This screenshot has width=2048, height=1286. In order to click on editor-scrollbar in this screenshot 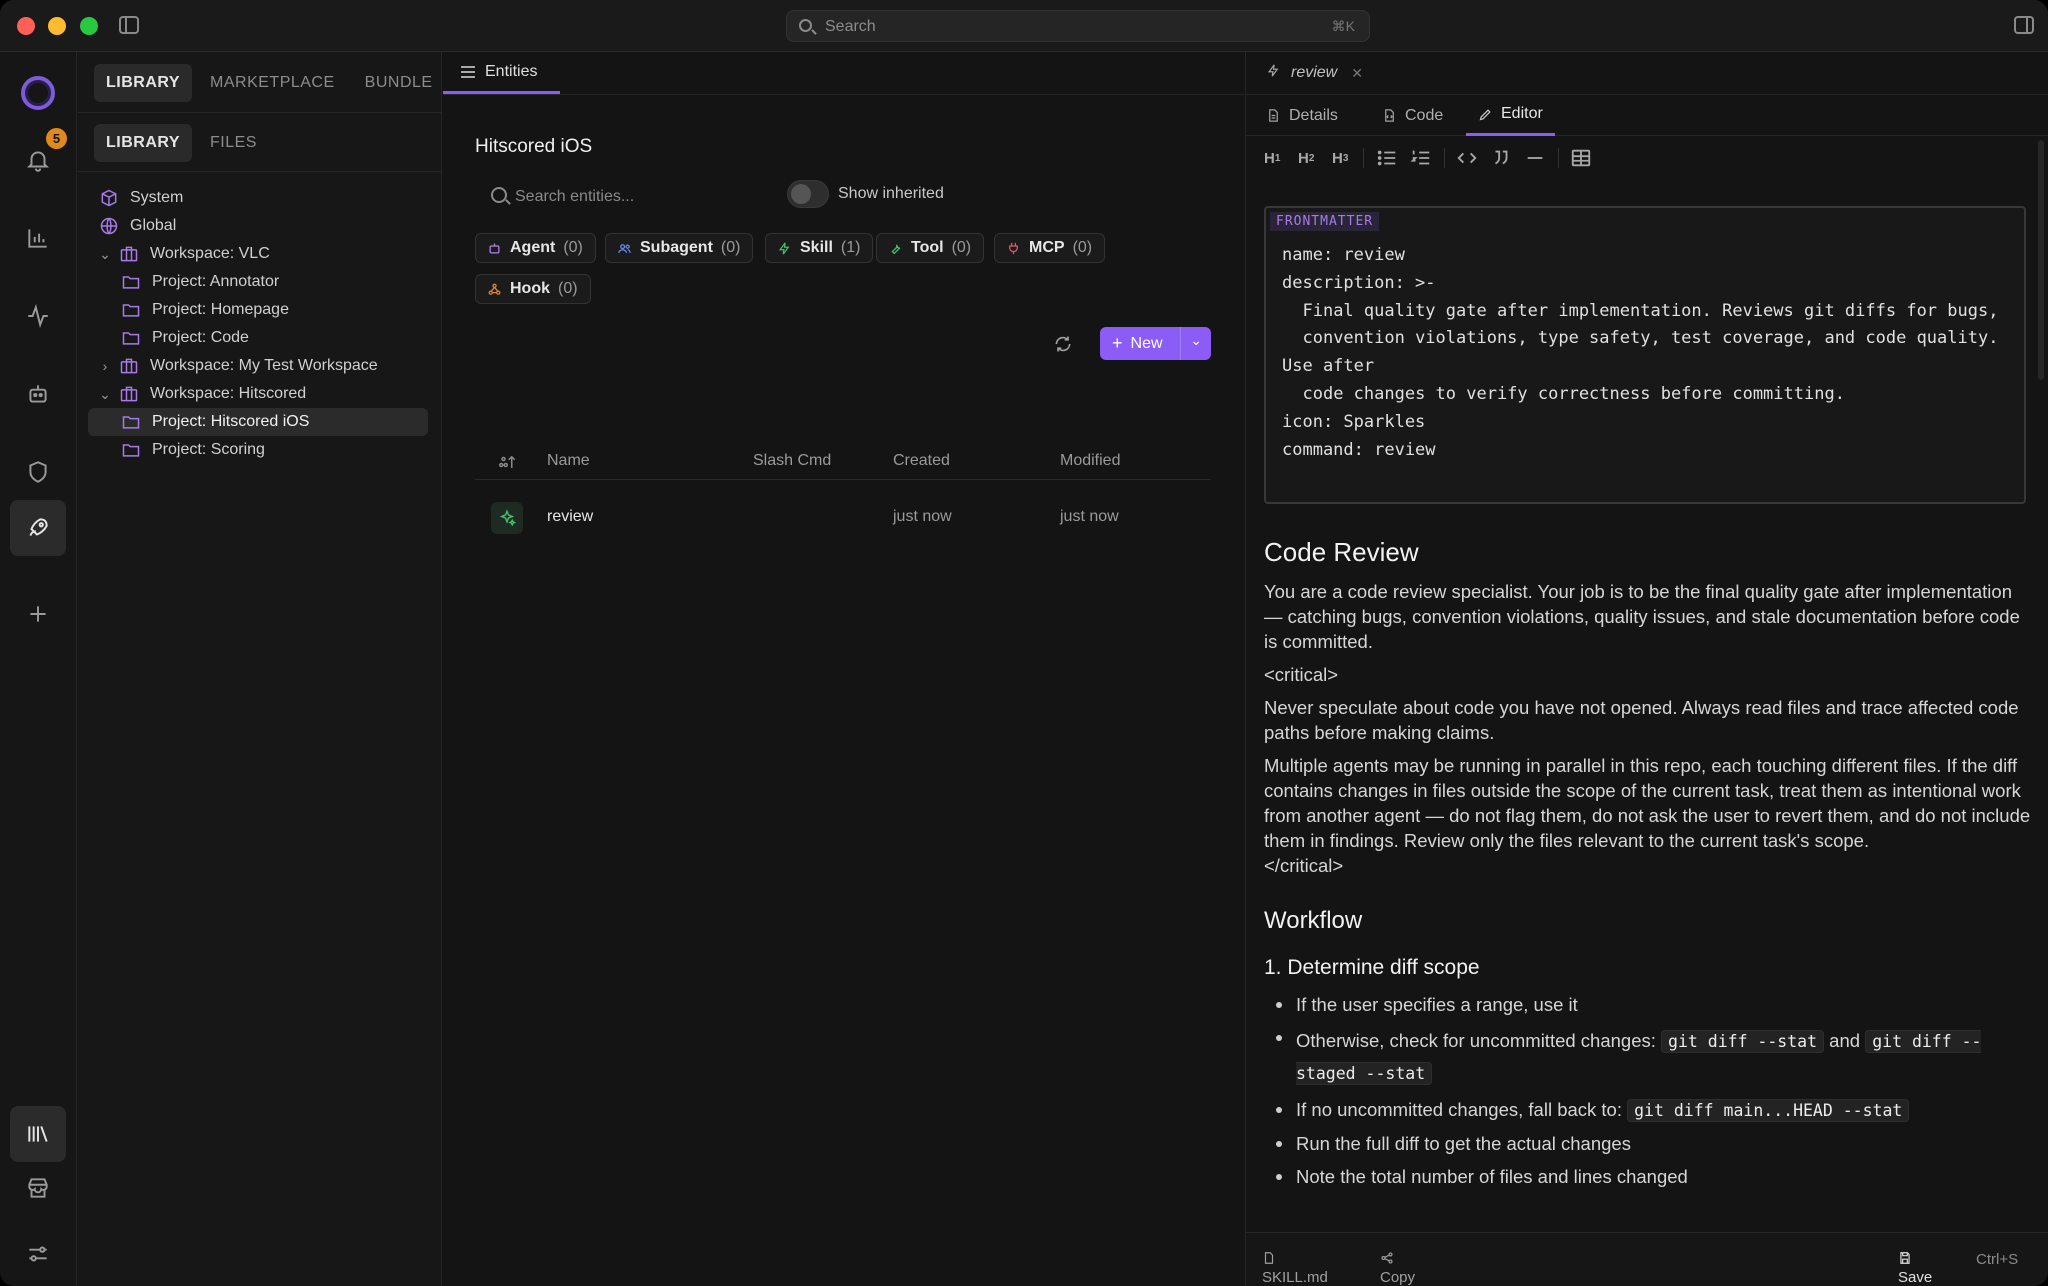, I will do `click(2041, 260)`.